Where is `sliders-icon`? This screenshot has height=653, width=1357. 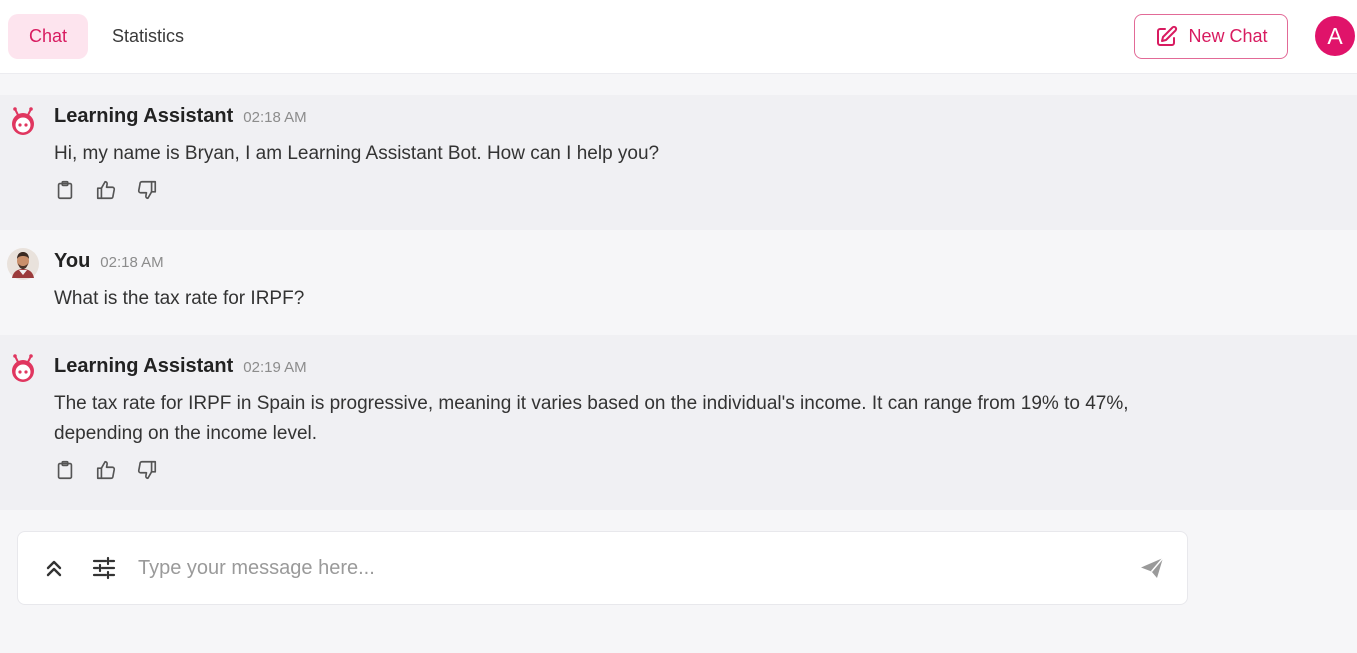 sliders-icon is located at coordinates (104, 568).